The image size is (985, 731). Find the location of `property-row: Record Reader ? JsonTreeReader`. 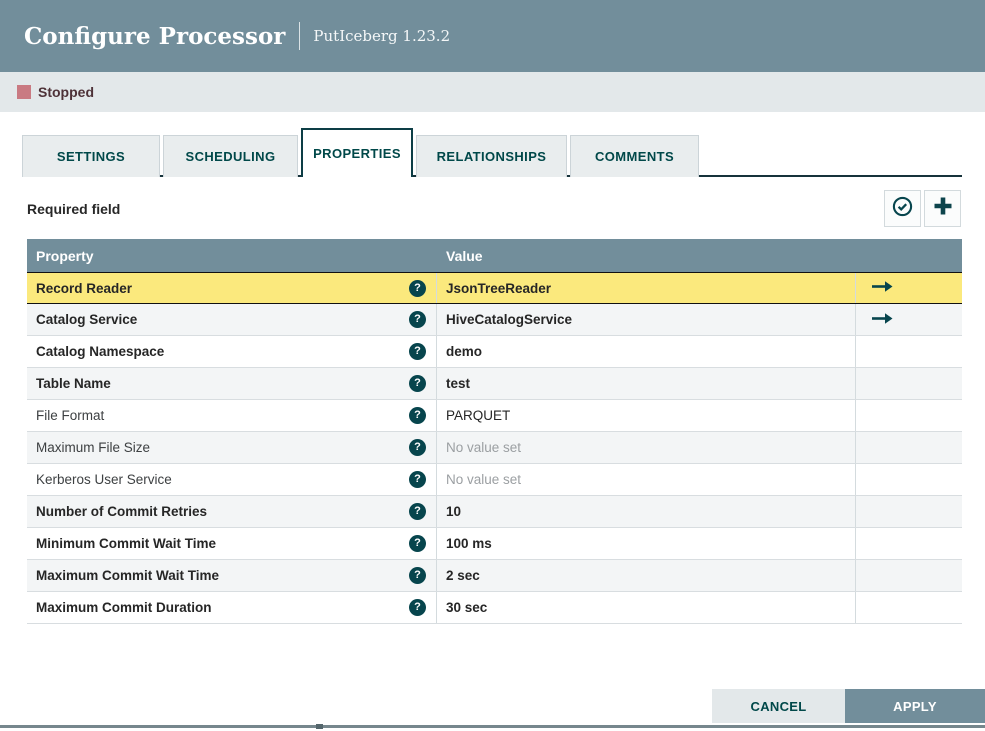

property-row: Record Reader ? JsonTreeReader is located at coordinates (494, 288).